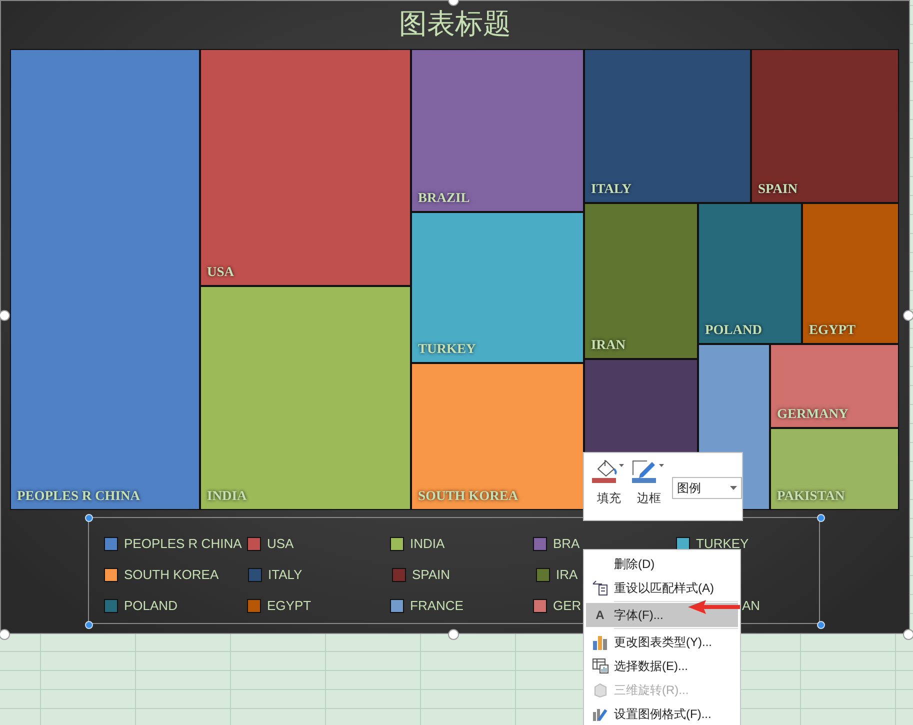 The height and width of the screenshot is (725, 913). I want to click on font-icon: A, so click(600, 615).